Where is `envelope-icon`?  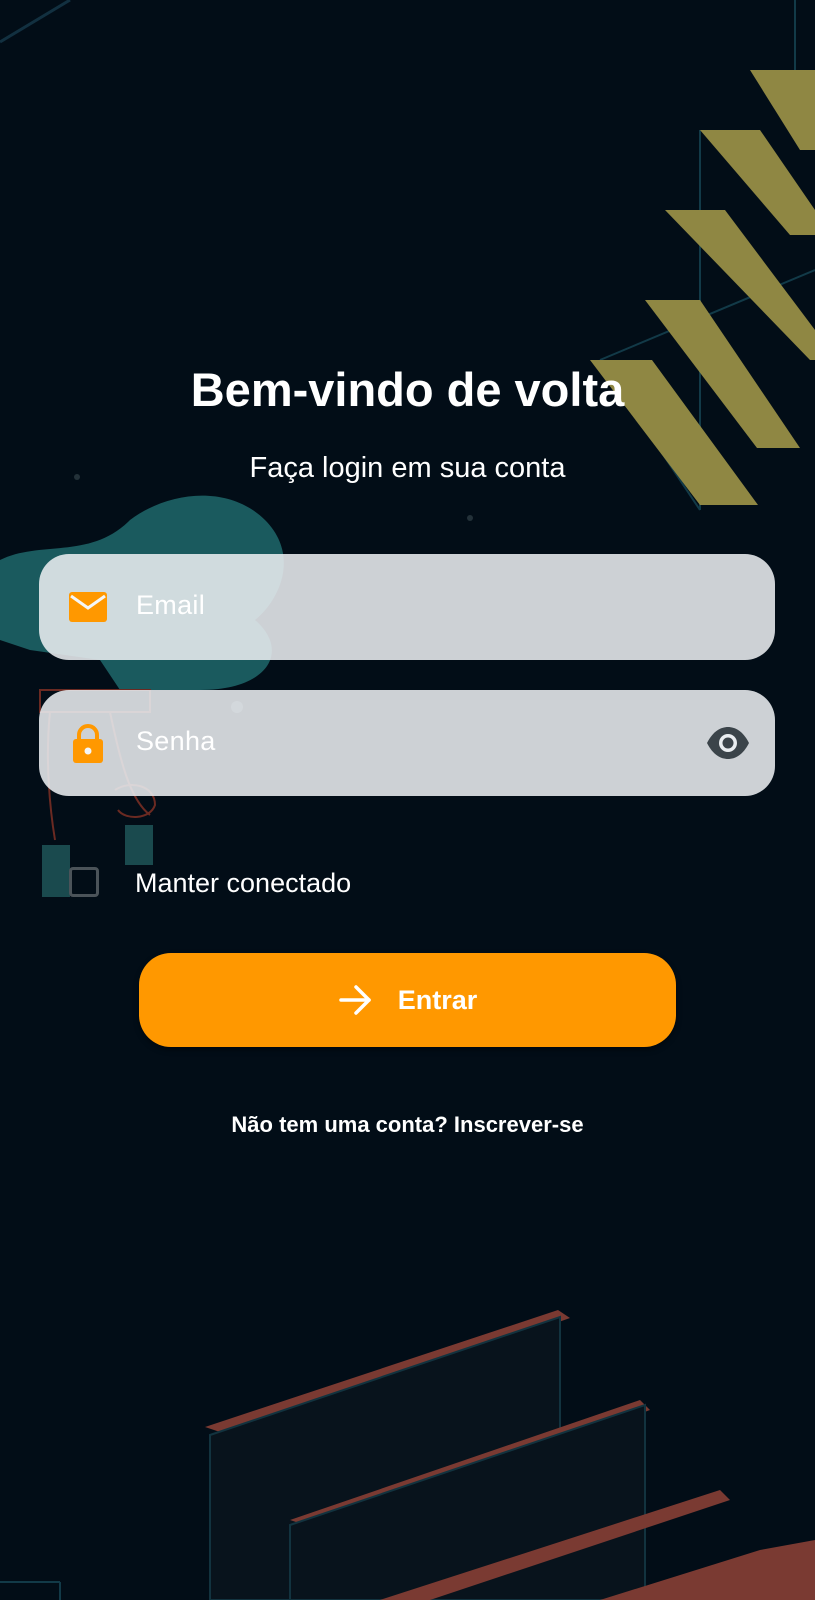 envelope-icon is located at coordinates (88, 607).